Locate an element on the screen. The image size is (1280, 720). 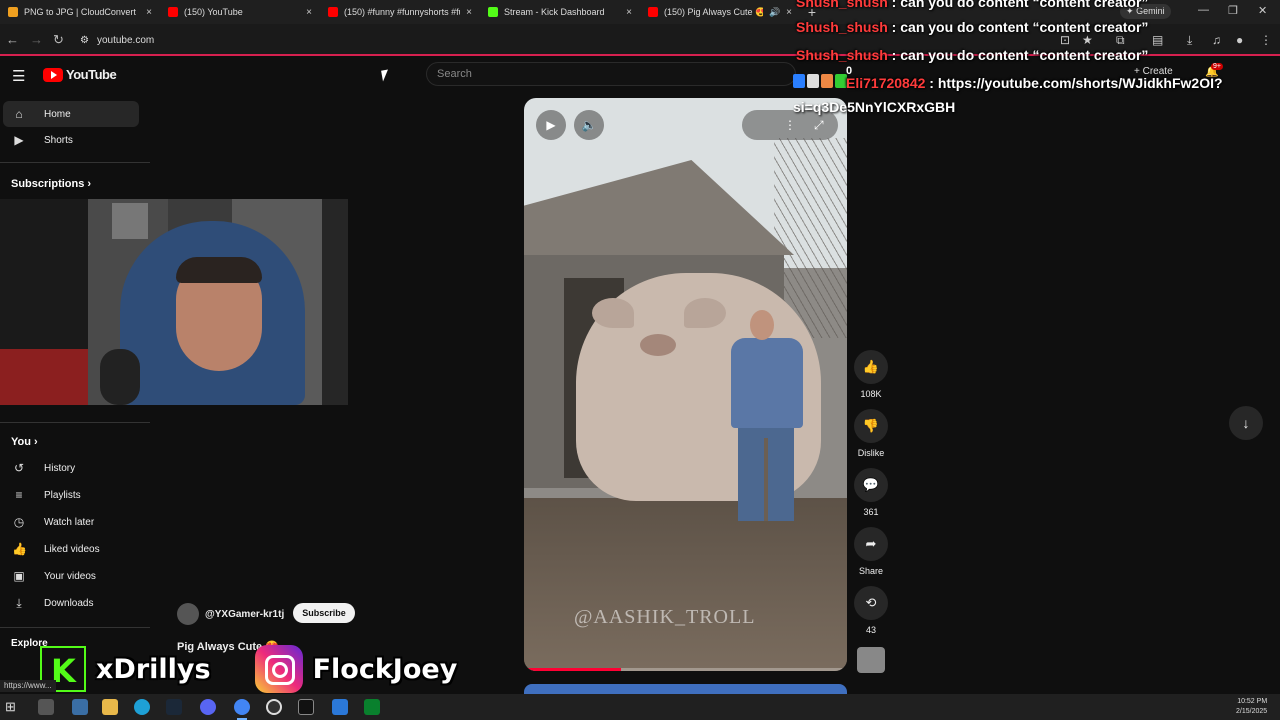
more-menu-icon: ⋮ is located at coordinates (1266, 40).